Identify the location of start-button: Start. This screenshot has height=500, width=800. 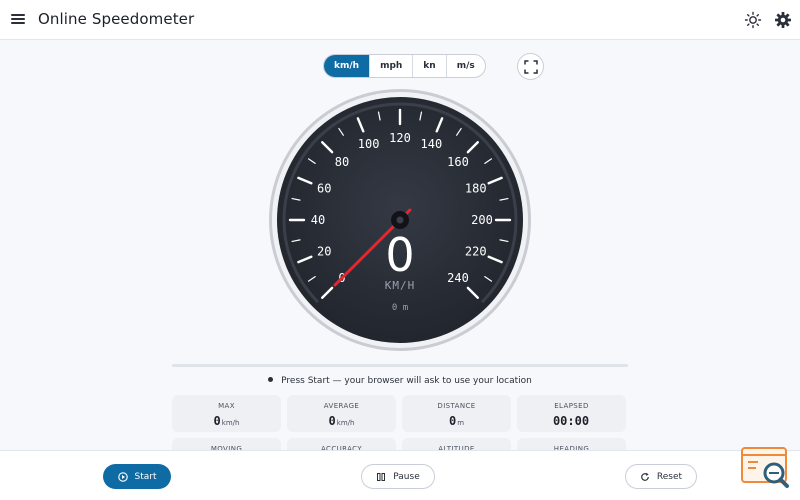
(137, 476).